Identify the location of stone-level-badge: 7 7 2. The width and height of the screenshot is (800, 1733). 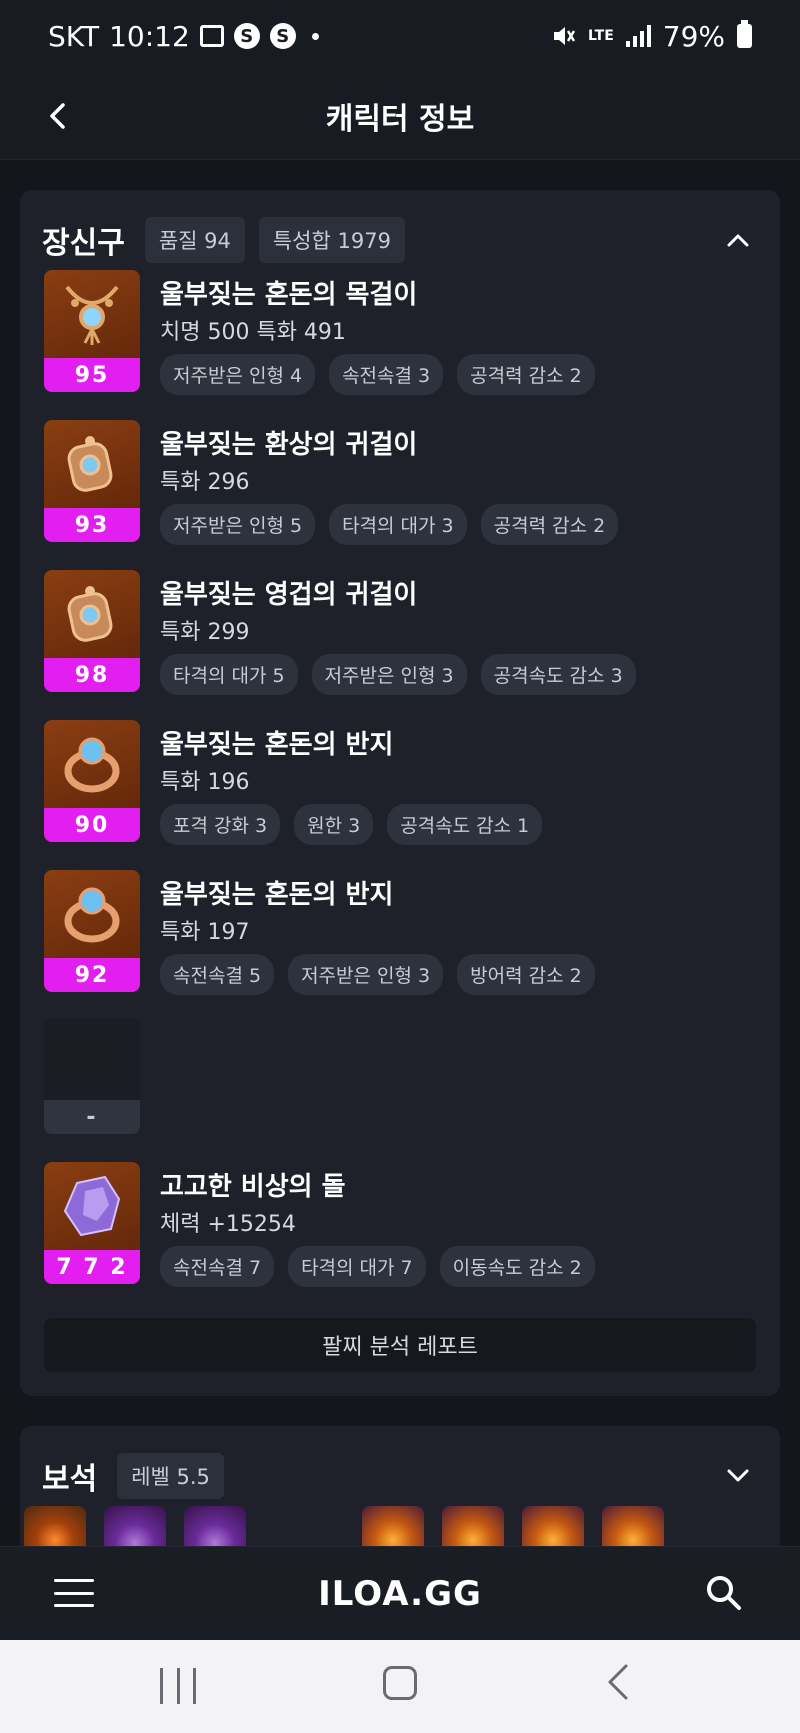
(92, 1267).